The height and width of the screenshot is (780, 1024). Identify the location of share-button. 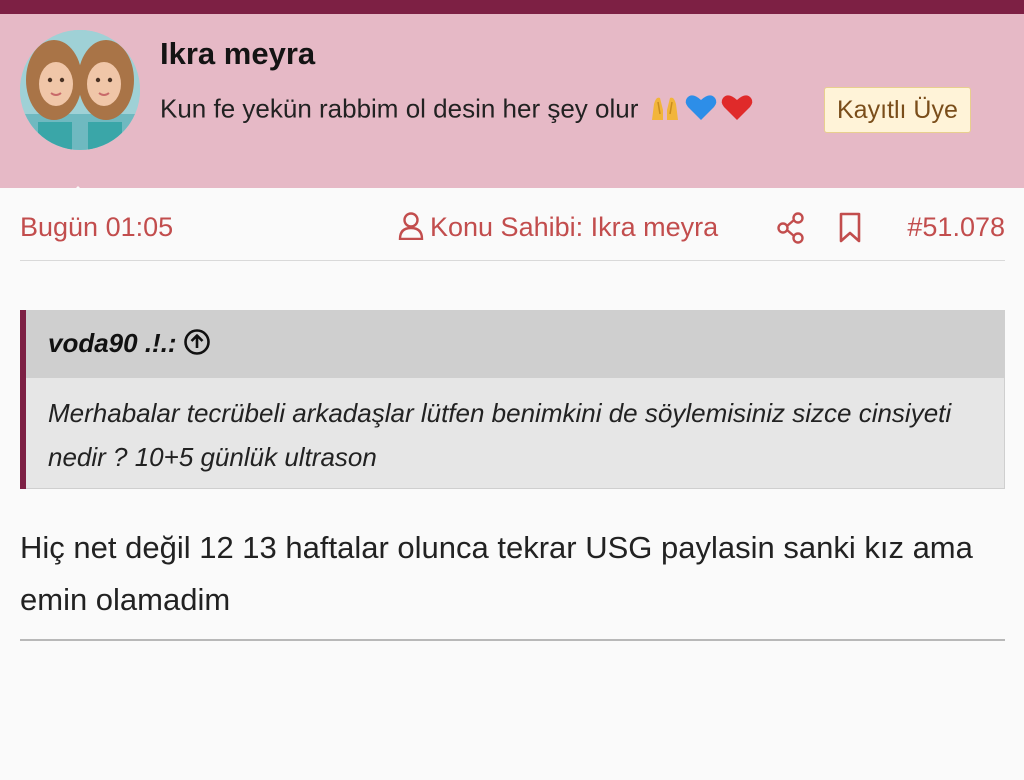
(791, 231).